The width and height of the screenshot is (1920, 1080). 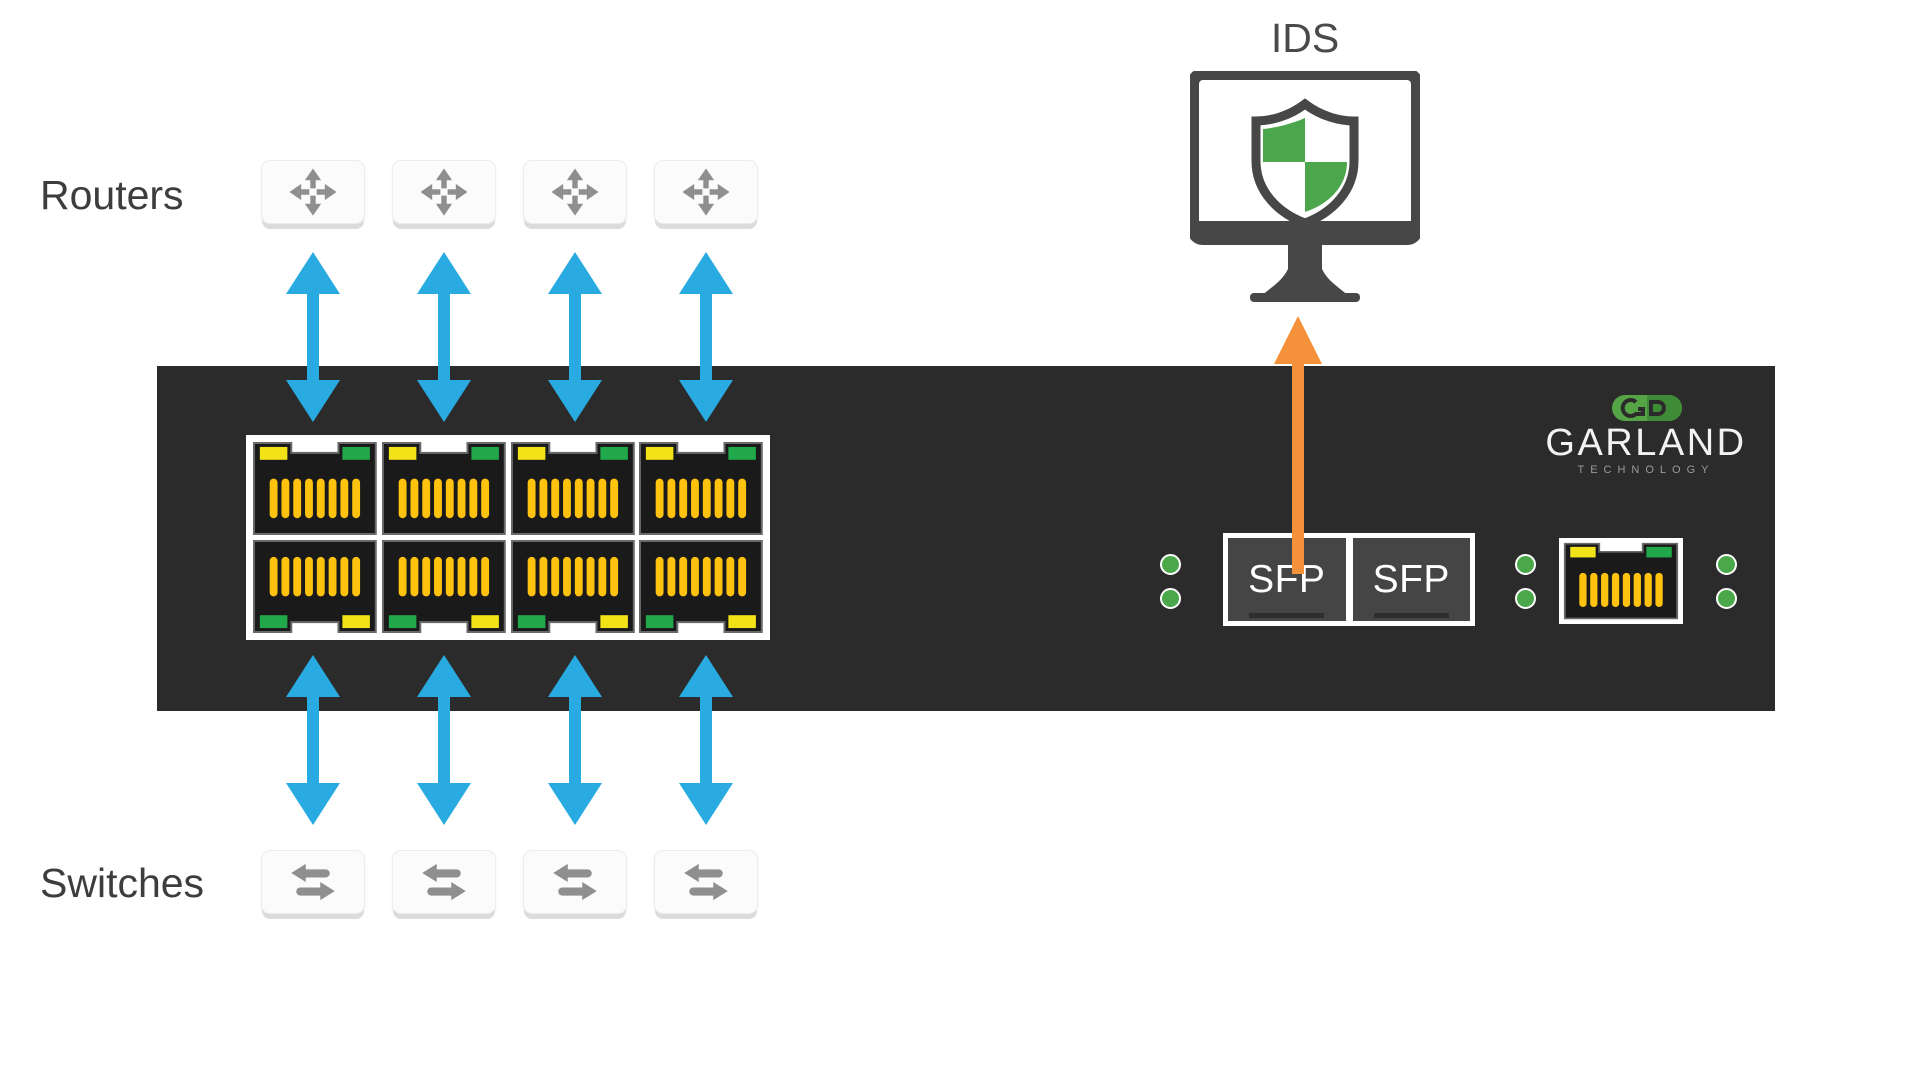 What do you see at coordinates (1525, 581) in the screenshot?
I see `status-led-group-mid` at bounding box center [1525, 581].